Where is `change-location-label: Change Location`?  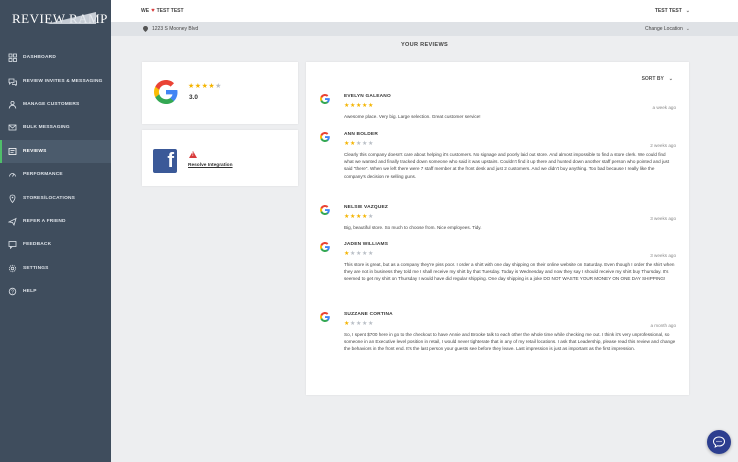
change-location-label: Change Location is located at coordinates (663, 29).